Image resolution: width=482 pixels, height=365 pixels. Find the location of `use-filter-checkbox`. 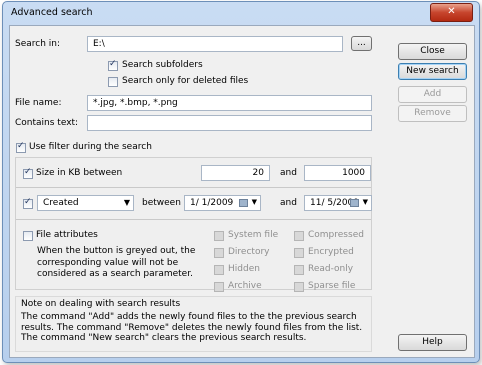

use-filter-checkbox is located at coordinates (21, 147).